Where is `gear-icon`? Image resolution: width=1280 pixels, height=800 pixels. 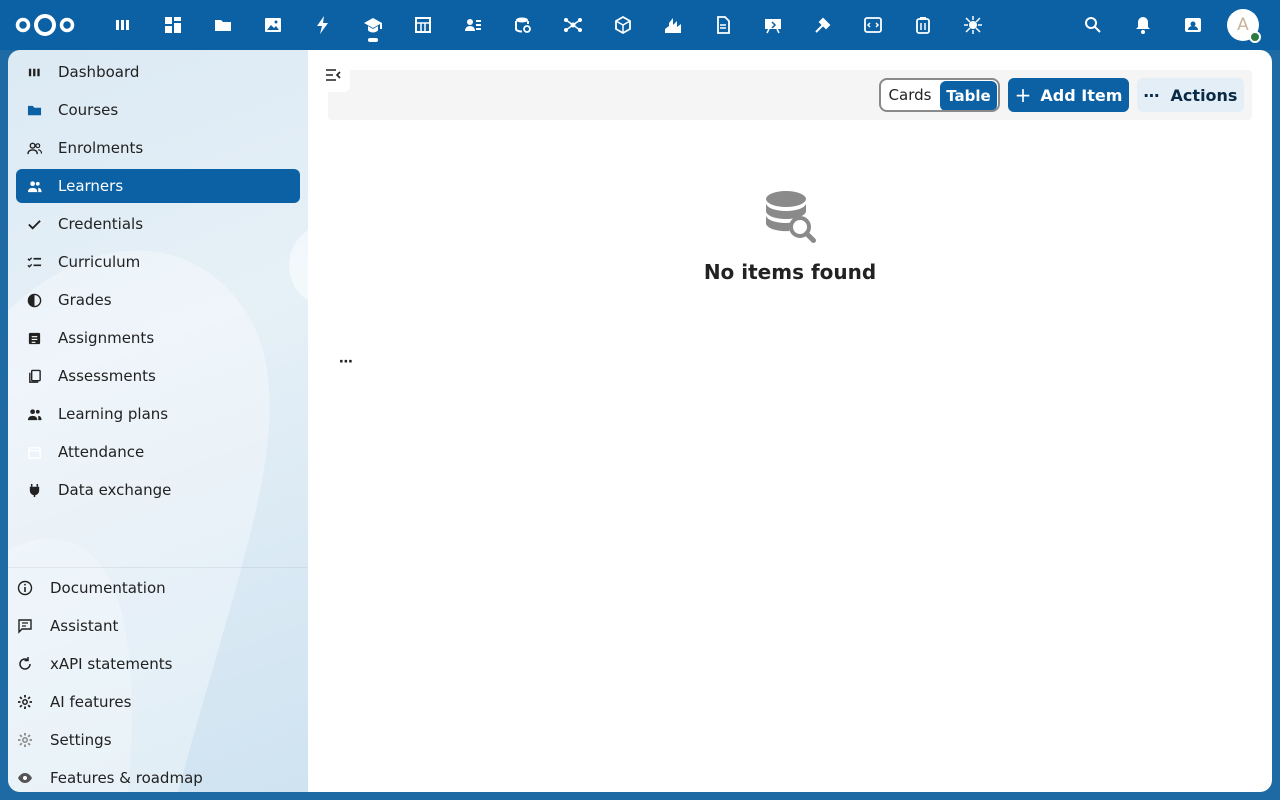 gear-icon is located at coordinates (25, 702).